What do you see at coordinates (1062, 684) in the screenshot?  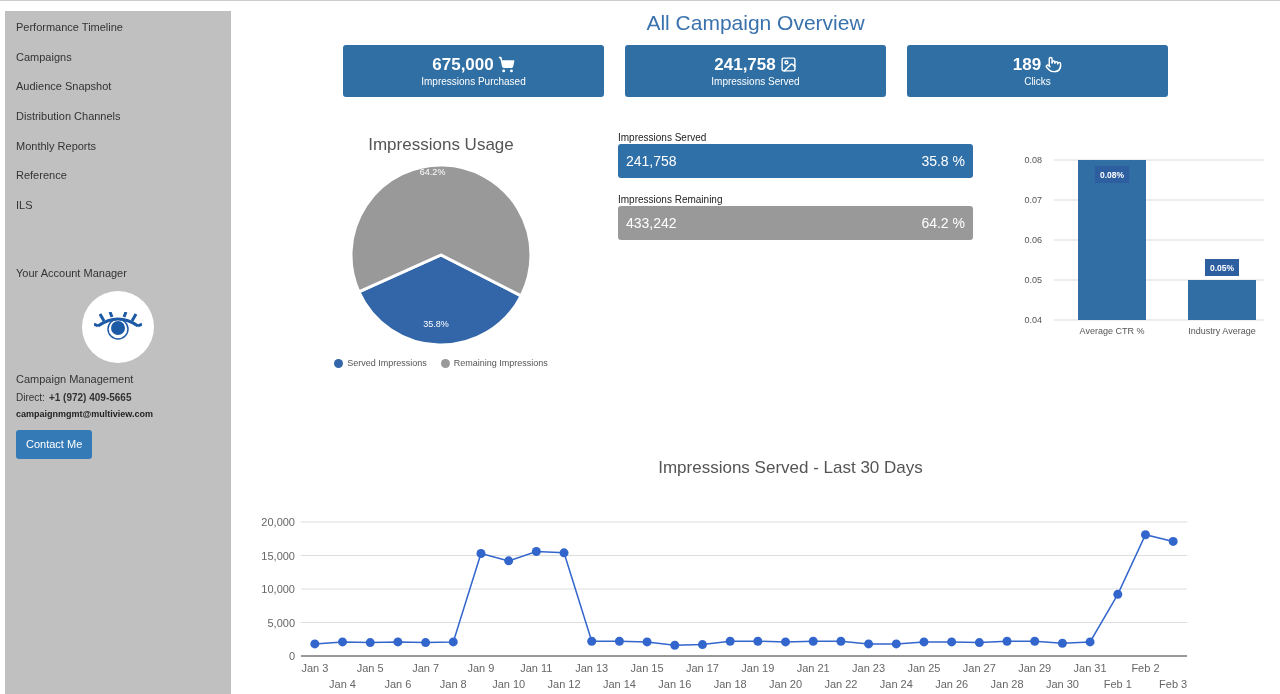 I see `axis-category-label: Jan 30` at bounding box center [1062, 684].